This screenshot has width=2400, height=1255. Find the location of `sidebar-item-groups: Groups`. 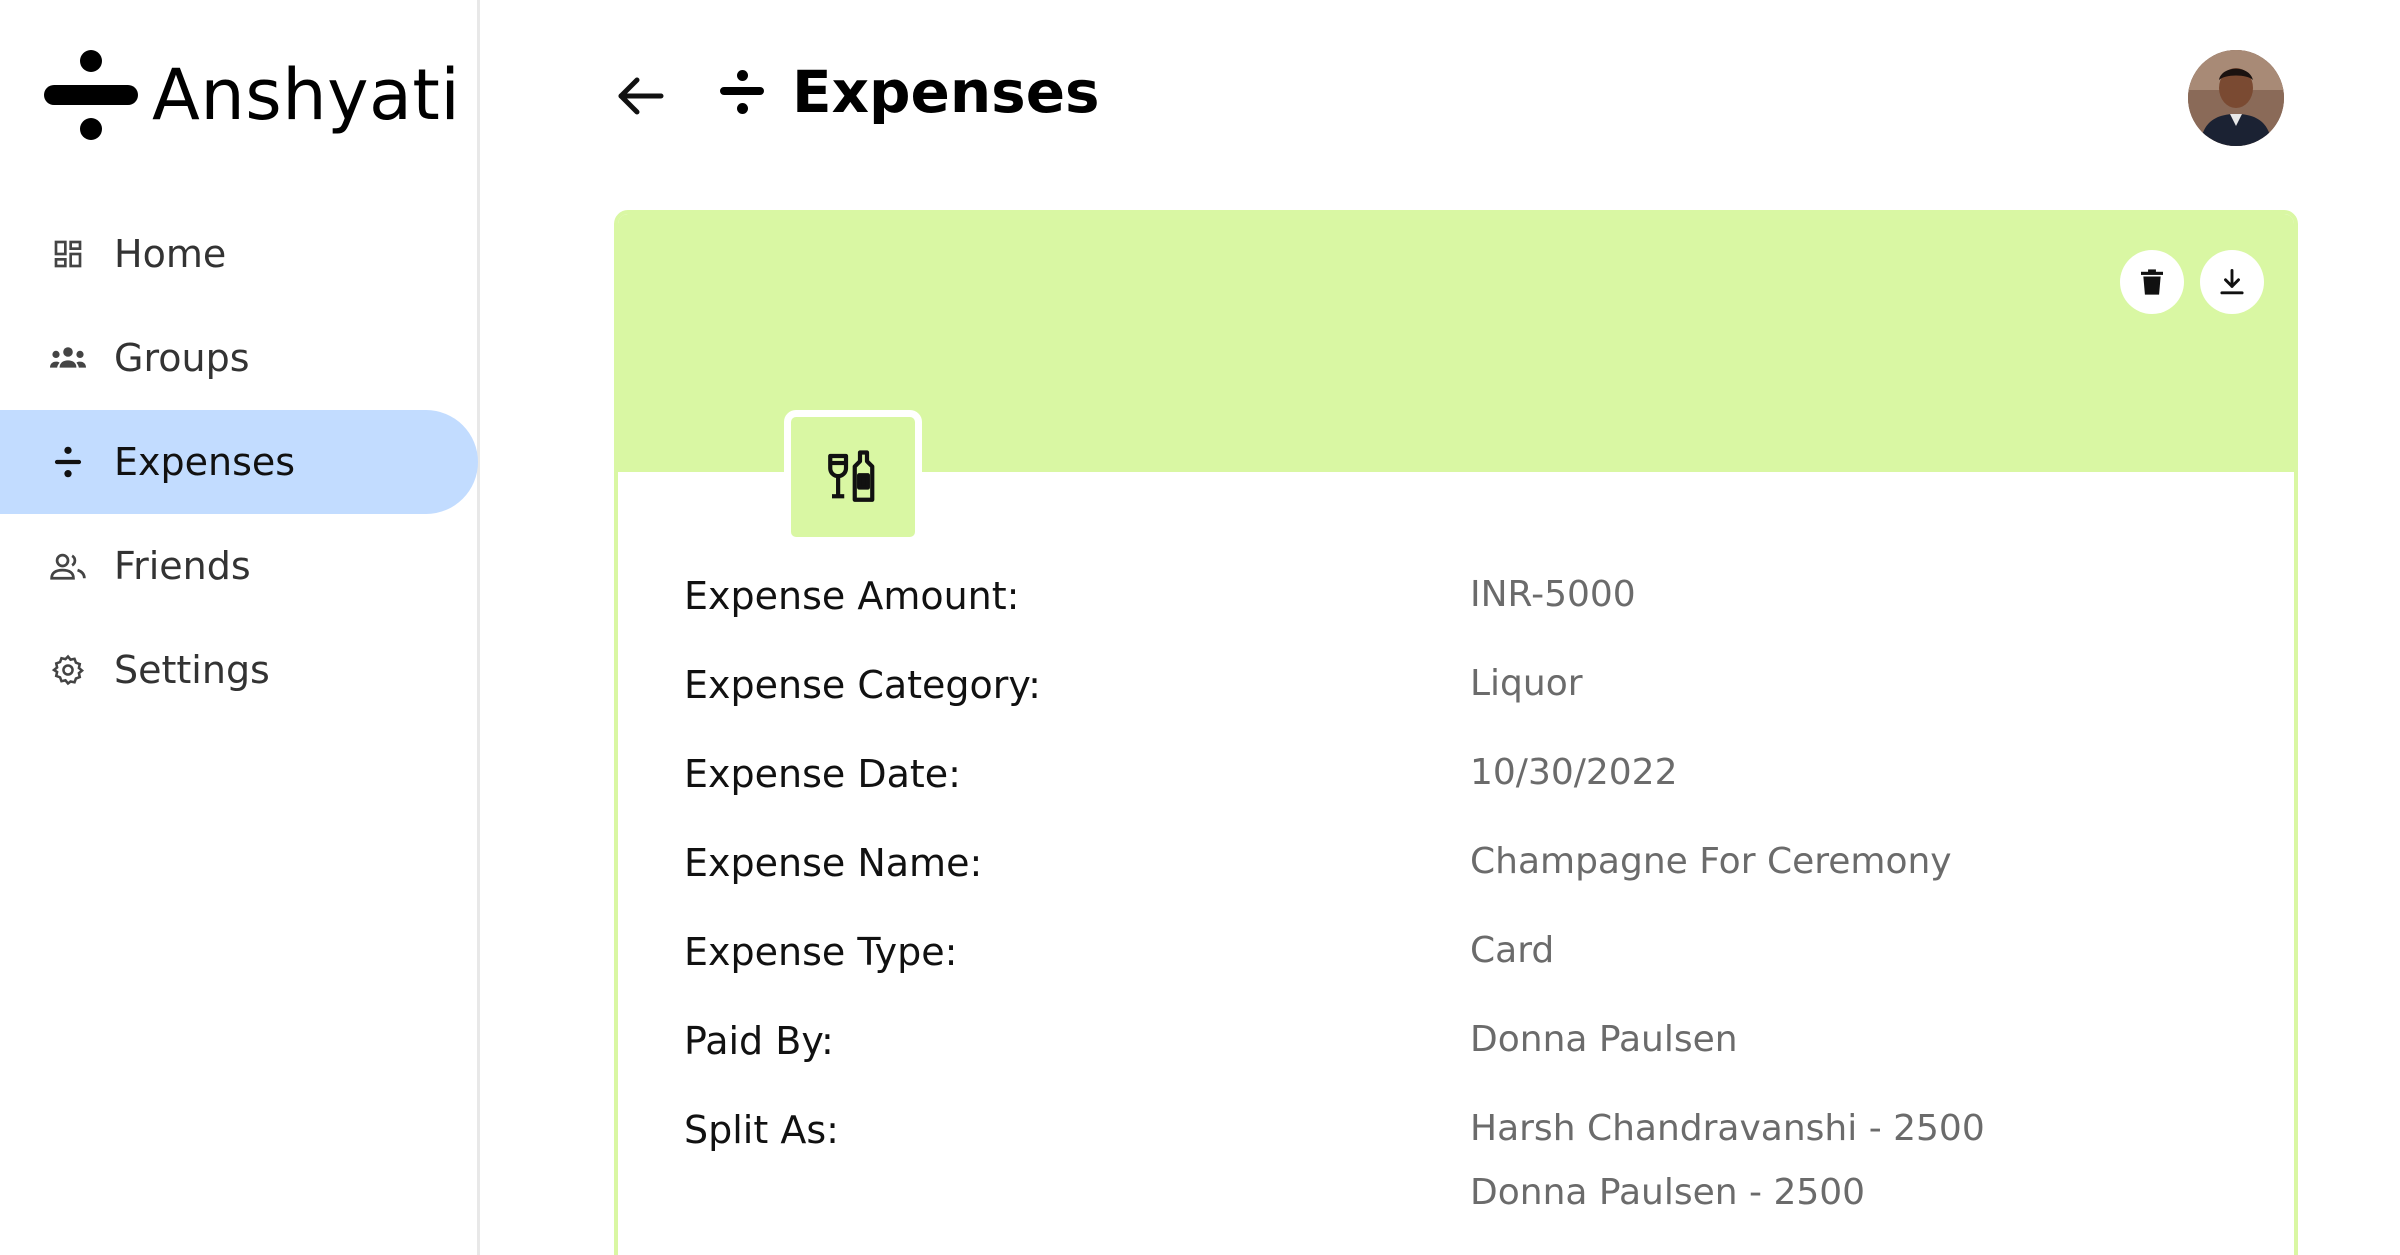

sidebar-item-groups: Groups is located at coordinates (240, 358).